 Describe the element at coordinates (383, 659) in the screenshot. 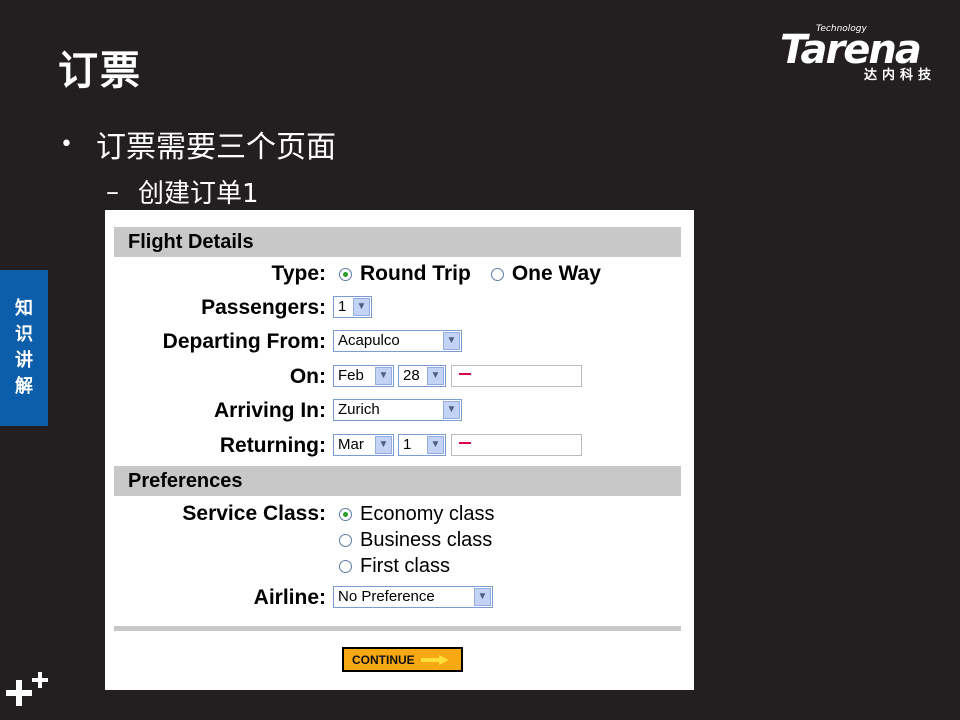

I see `continue-label: CONTINUE` at that location.